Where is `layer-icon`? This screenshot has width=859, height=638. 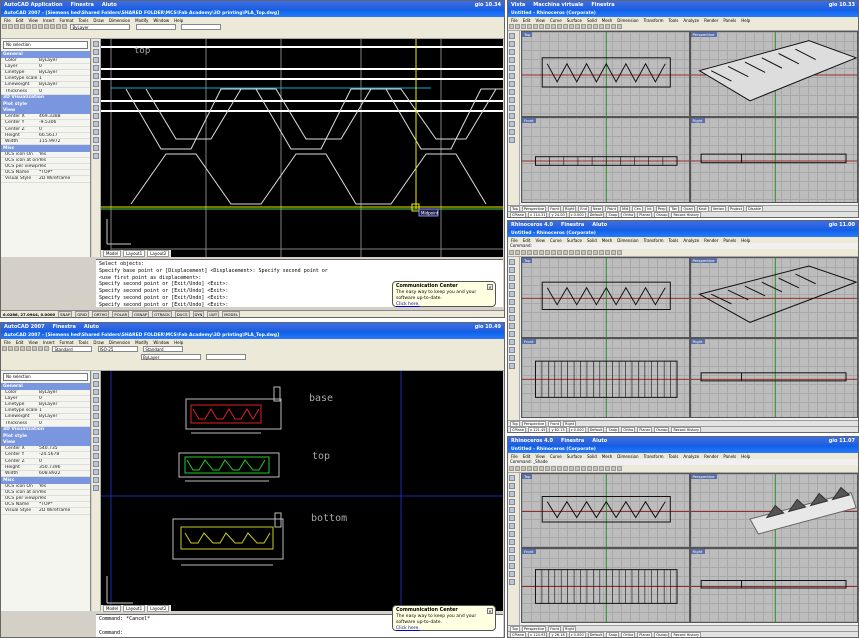 layer-icon is located at coordinates (601, 26).